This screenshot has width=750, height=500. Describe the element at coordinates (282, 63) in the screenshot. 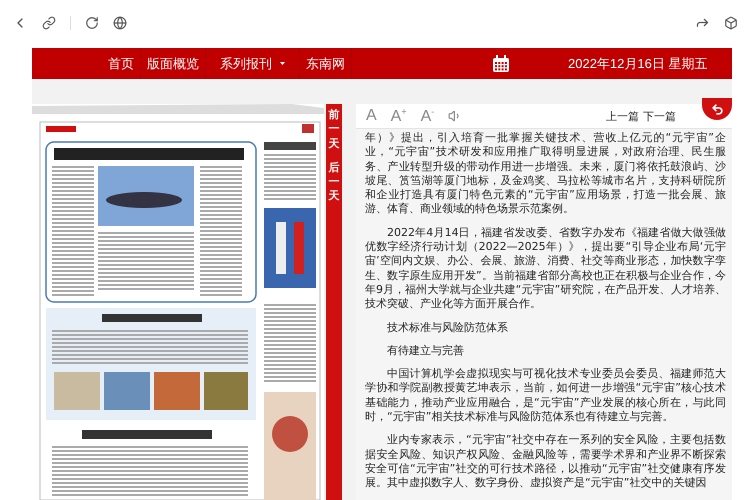

I see `caret-icon` at that location.